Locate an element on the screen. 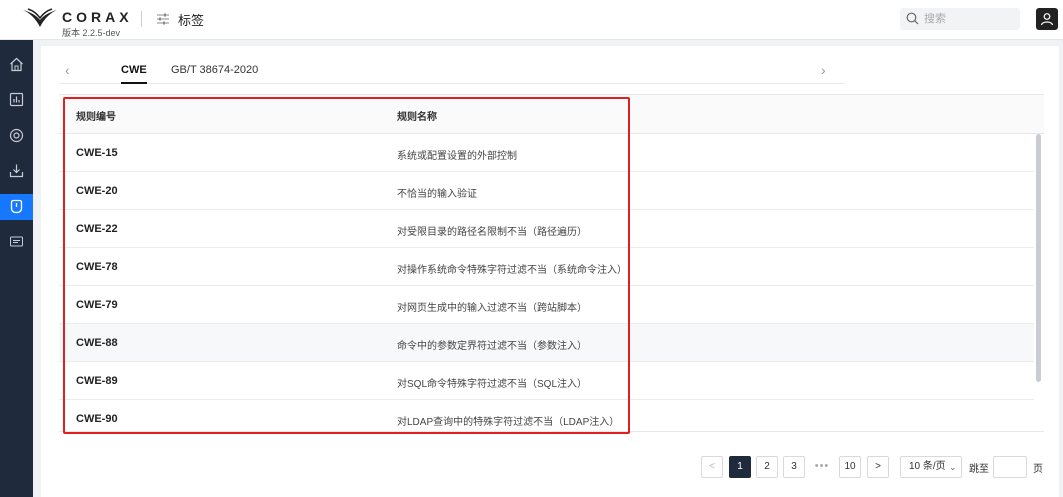  user-icon is located at coordinates (1047, 19).